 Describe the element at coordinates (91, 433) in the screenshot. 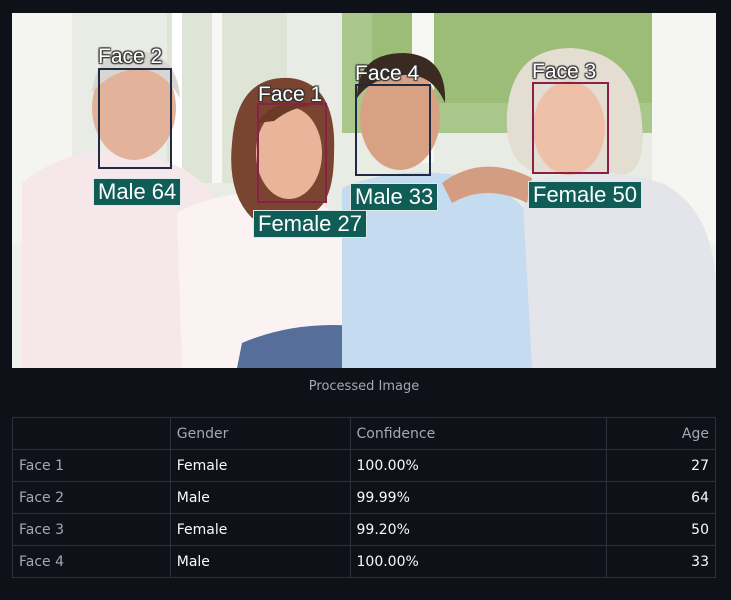

I see `column-header-index` at that location.